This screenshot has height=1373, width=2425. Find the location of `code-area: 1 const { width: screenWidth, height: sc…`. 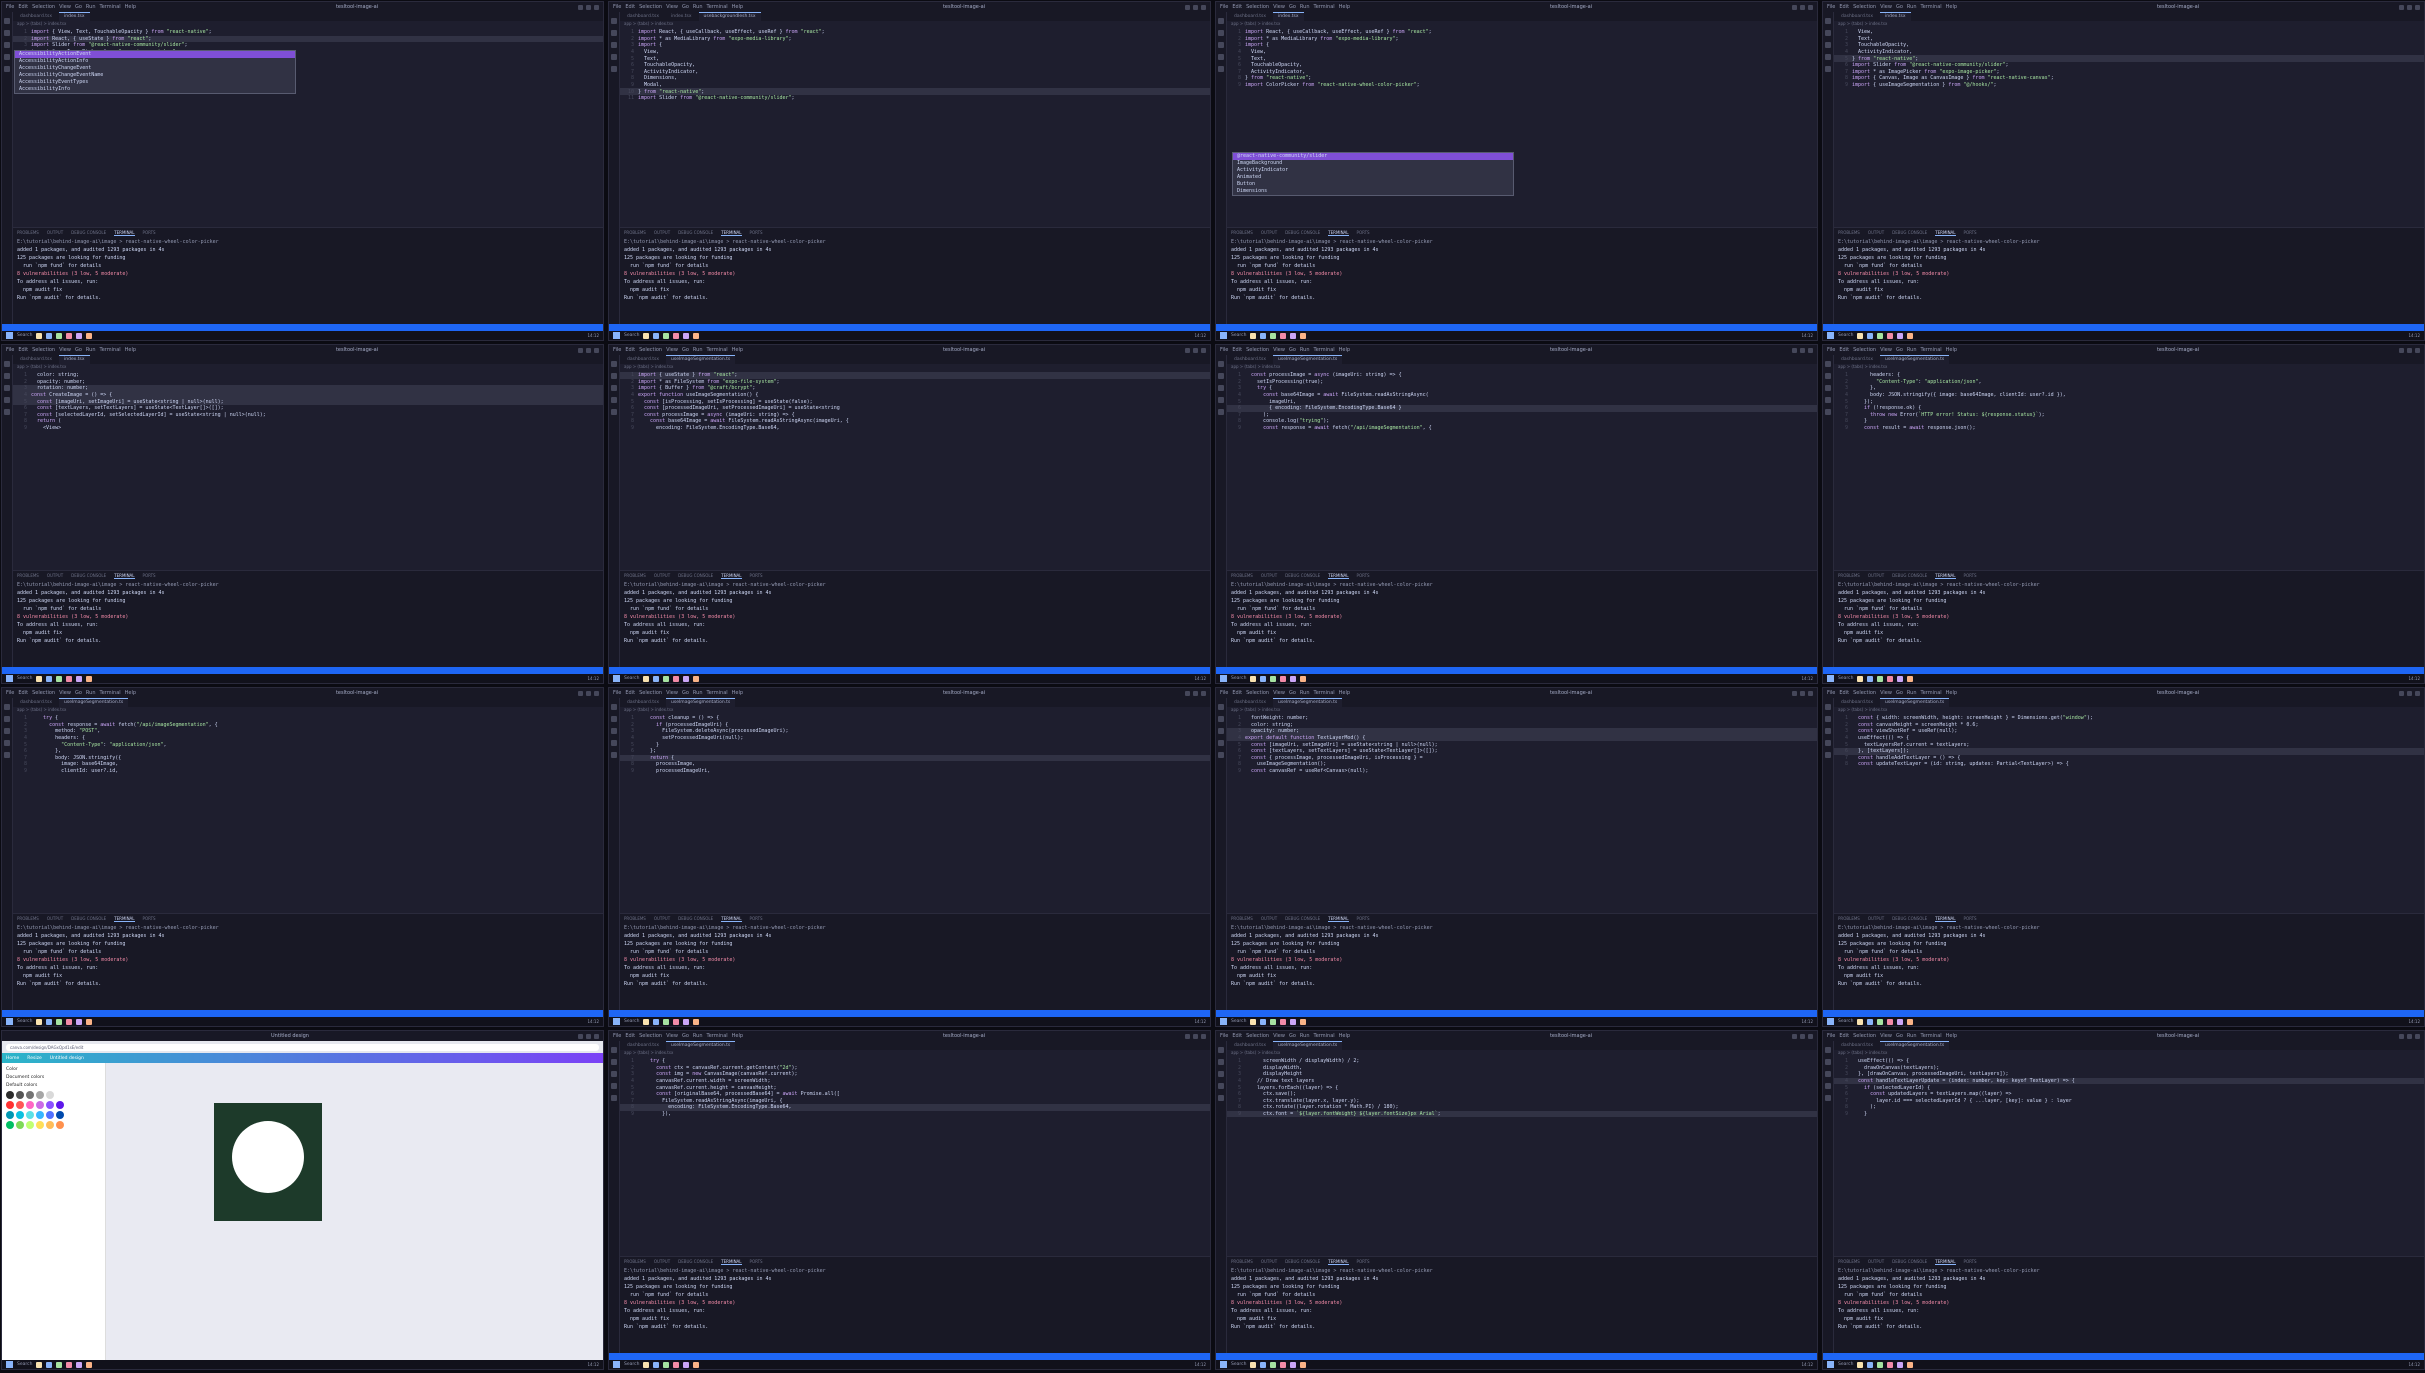

code-area: 1 const { width: screenWidth, height: sc… is located at coordinates (2129, 813).